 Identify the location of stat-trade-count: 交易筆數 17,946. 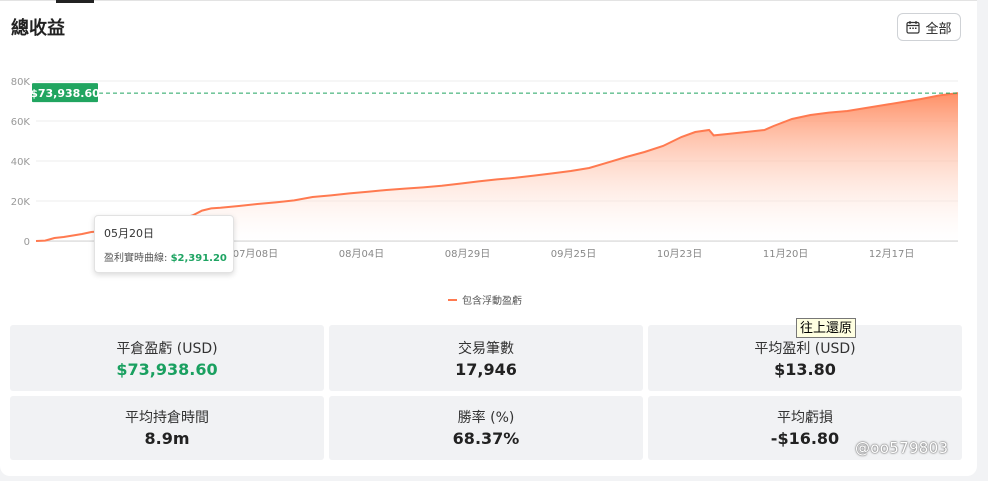
(486, 358).